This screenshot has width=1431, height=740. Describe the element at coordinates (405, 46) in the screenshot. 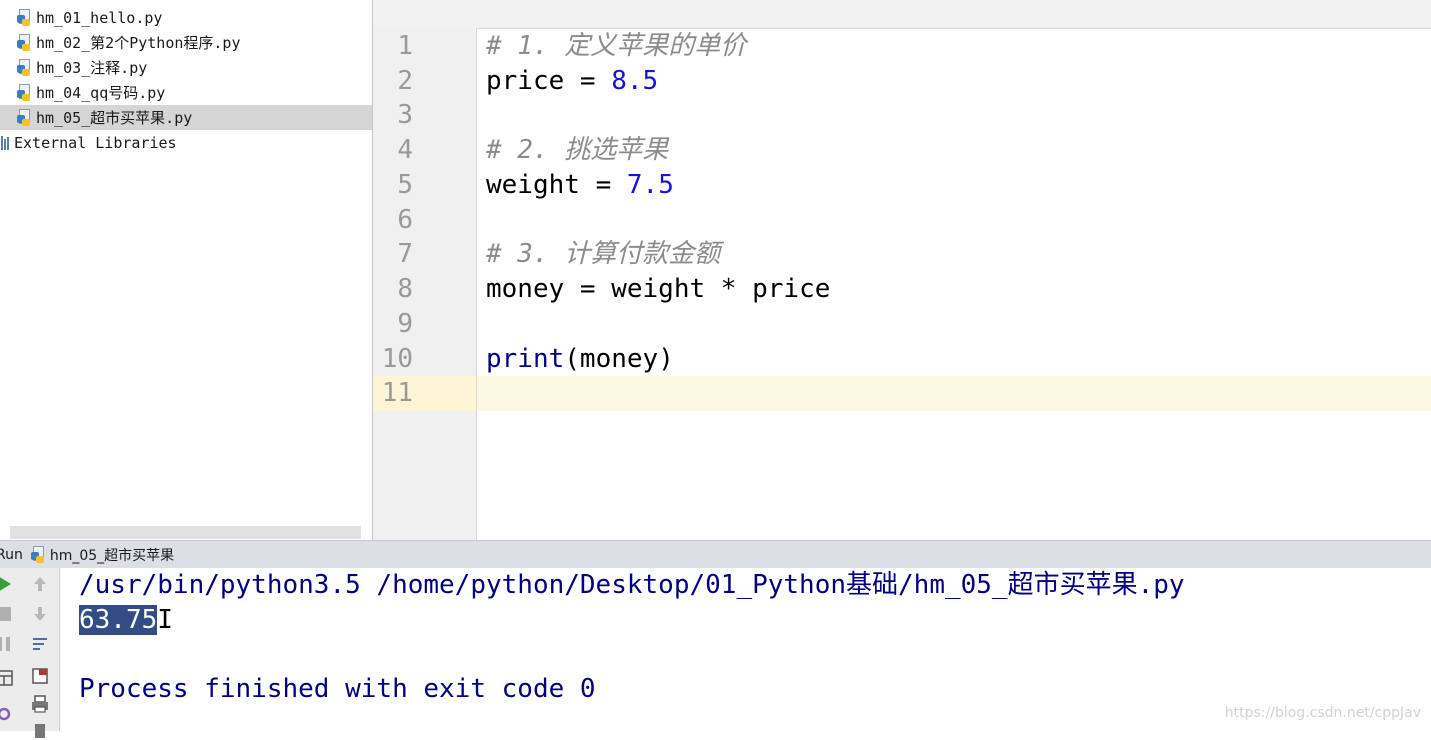

I see `line-number: 1` at that location.